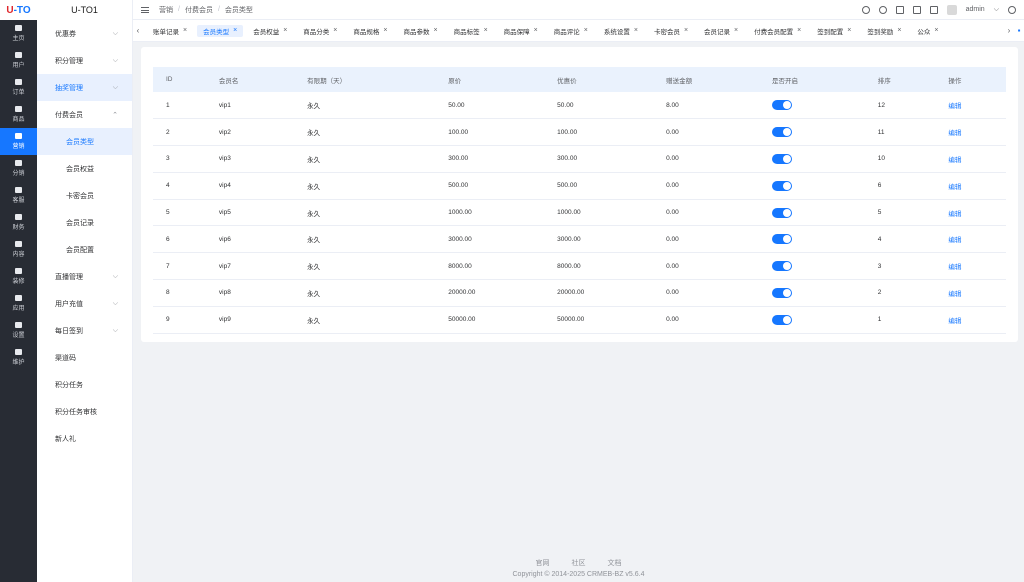  I want to click on tabs-prev-icon: ‹, so click(138, 30).